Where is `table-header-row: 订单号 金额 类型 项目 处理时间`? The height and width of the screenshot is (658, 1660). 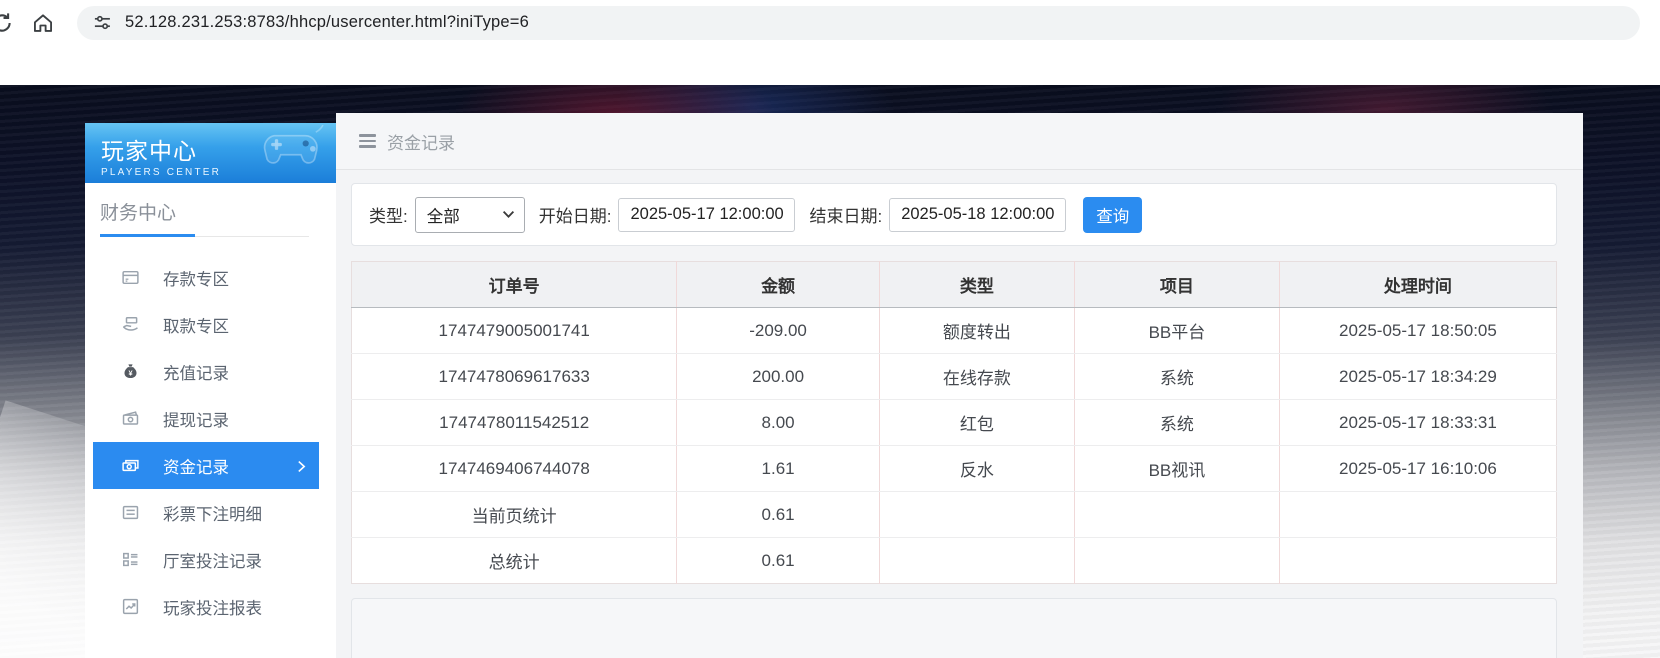 table-header-row: 订单号 金额 类型 项目 处理时间 is located at coordinates (954, 284).